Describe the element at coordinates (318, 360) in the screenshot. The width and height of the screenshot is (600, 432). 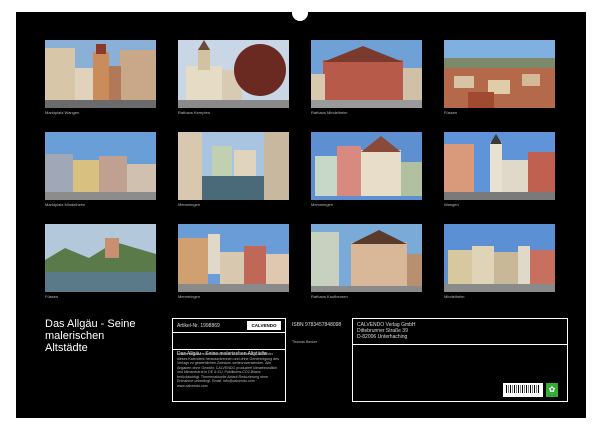
I see `isbn-block: ISBN 9783457848098 Thomas Becker` at that location.